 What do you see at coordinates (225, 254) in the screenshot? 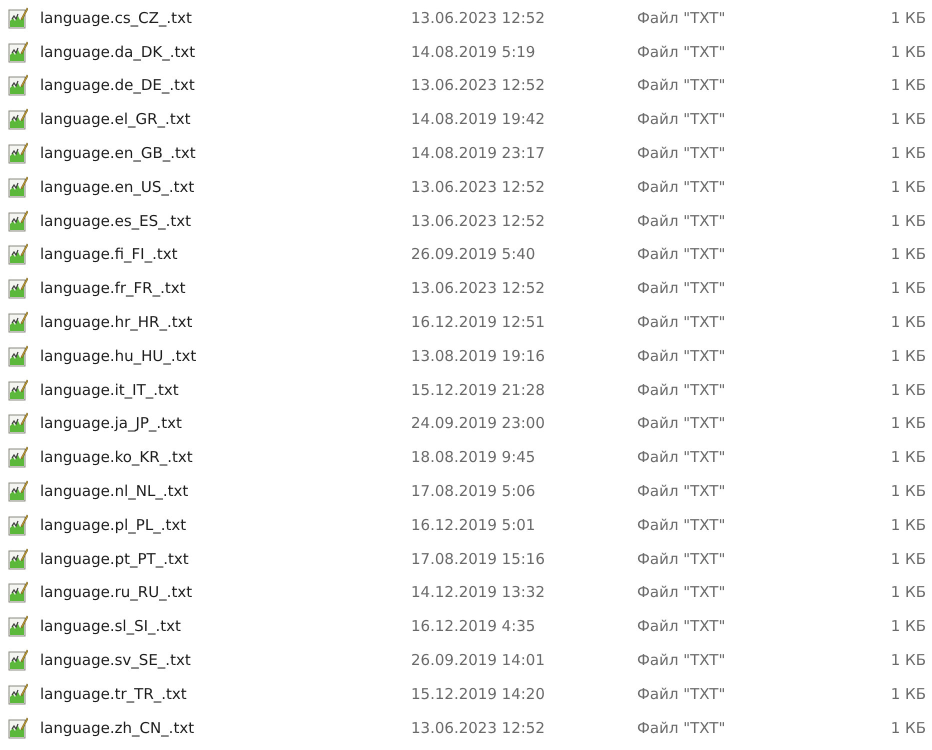
I see `file-name: language.fi_FI_.txt` at bounding box center [225, 254].